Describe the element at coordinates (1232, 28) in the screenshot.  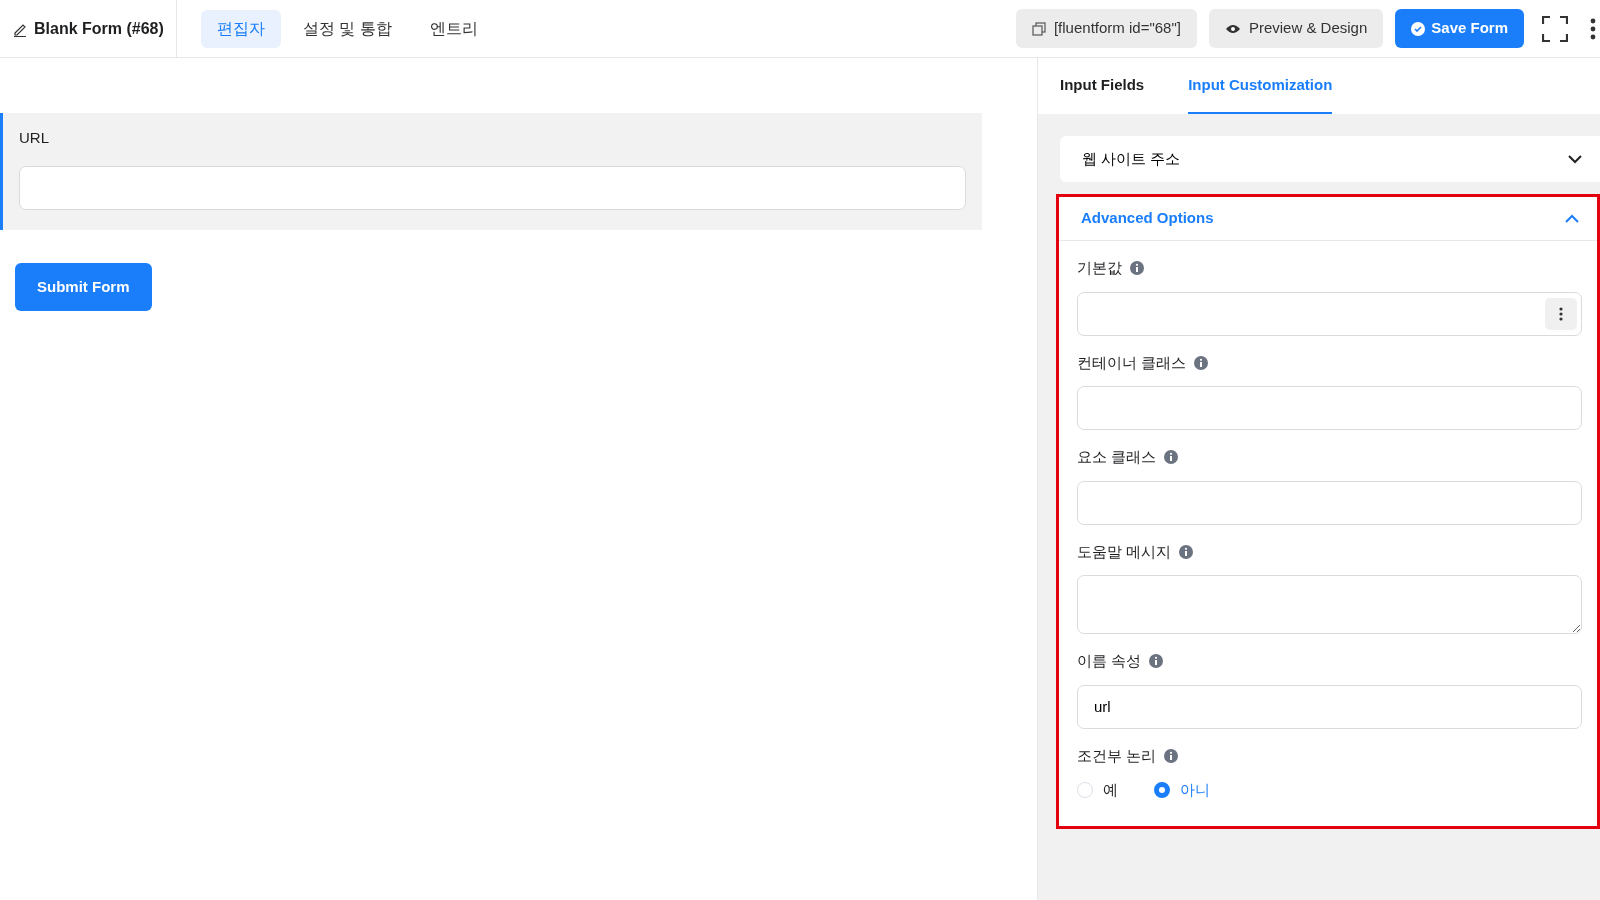
I see `eye-icon` at that location.